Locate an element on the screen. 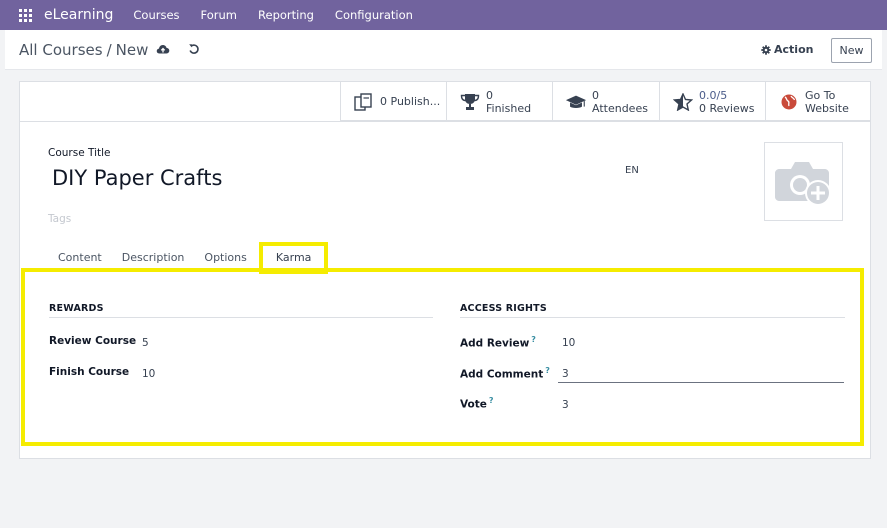  course-title-label: Course Title is located at coordinates (79, 153).